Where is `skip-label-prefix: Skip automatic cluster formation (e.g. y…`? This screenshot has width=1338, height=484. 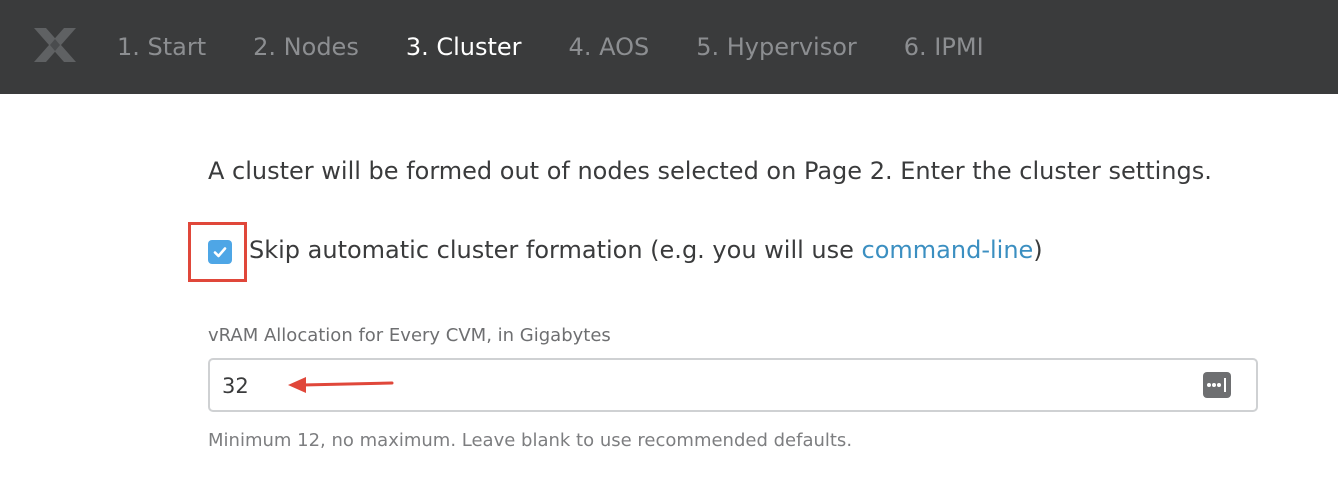
skip-label-prefix: Skip automatic cluster formation (e.g. y… is located at coordinates (555, 250).